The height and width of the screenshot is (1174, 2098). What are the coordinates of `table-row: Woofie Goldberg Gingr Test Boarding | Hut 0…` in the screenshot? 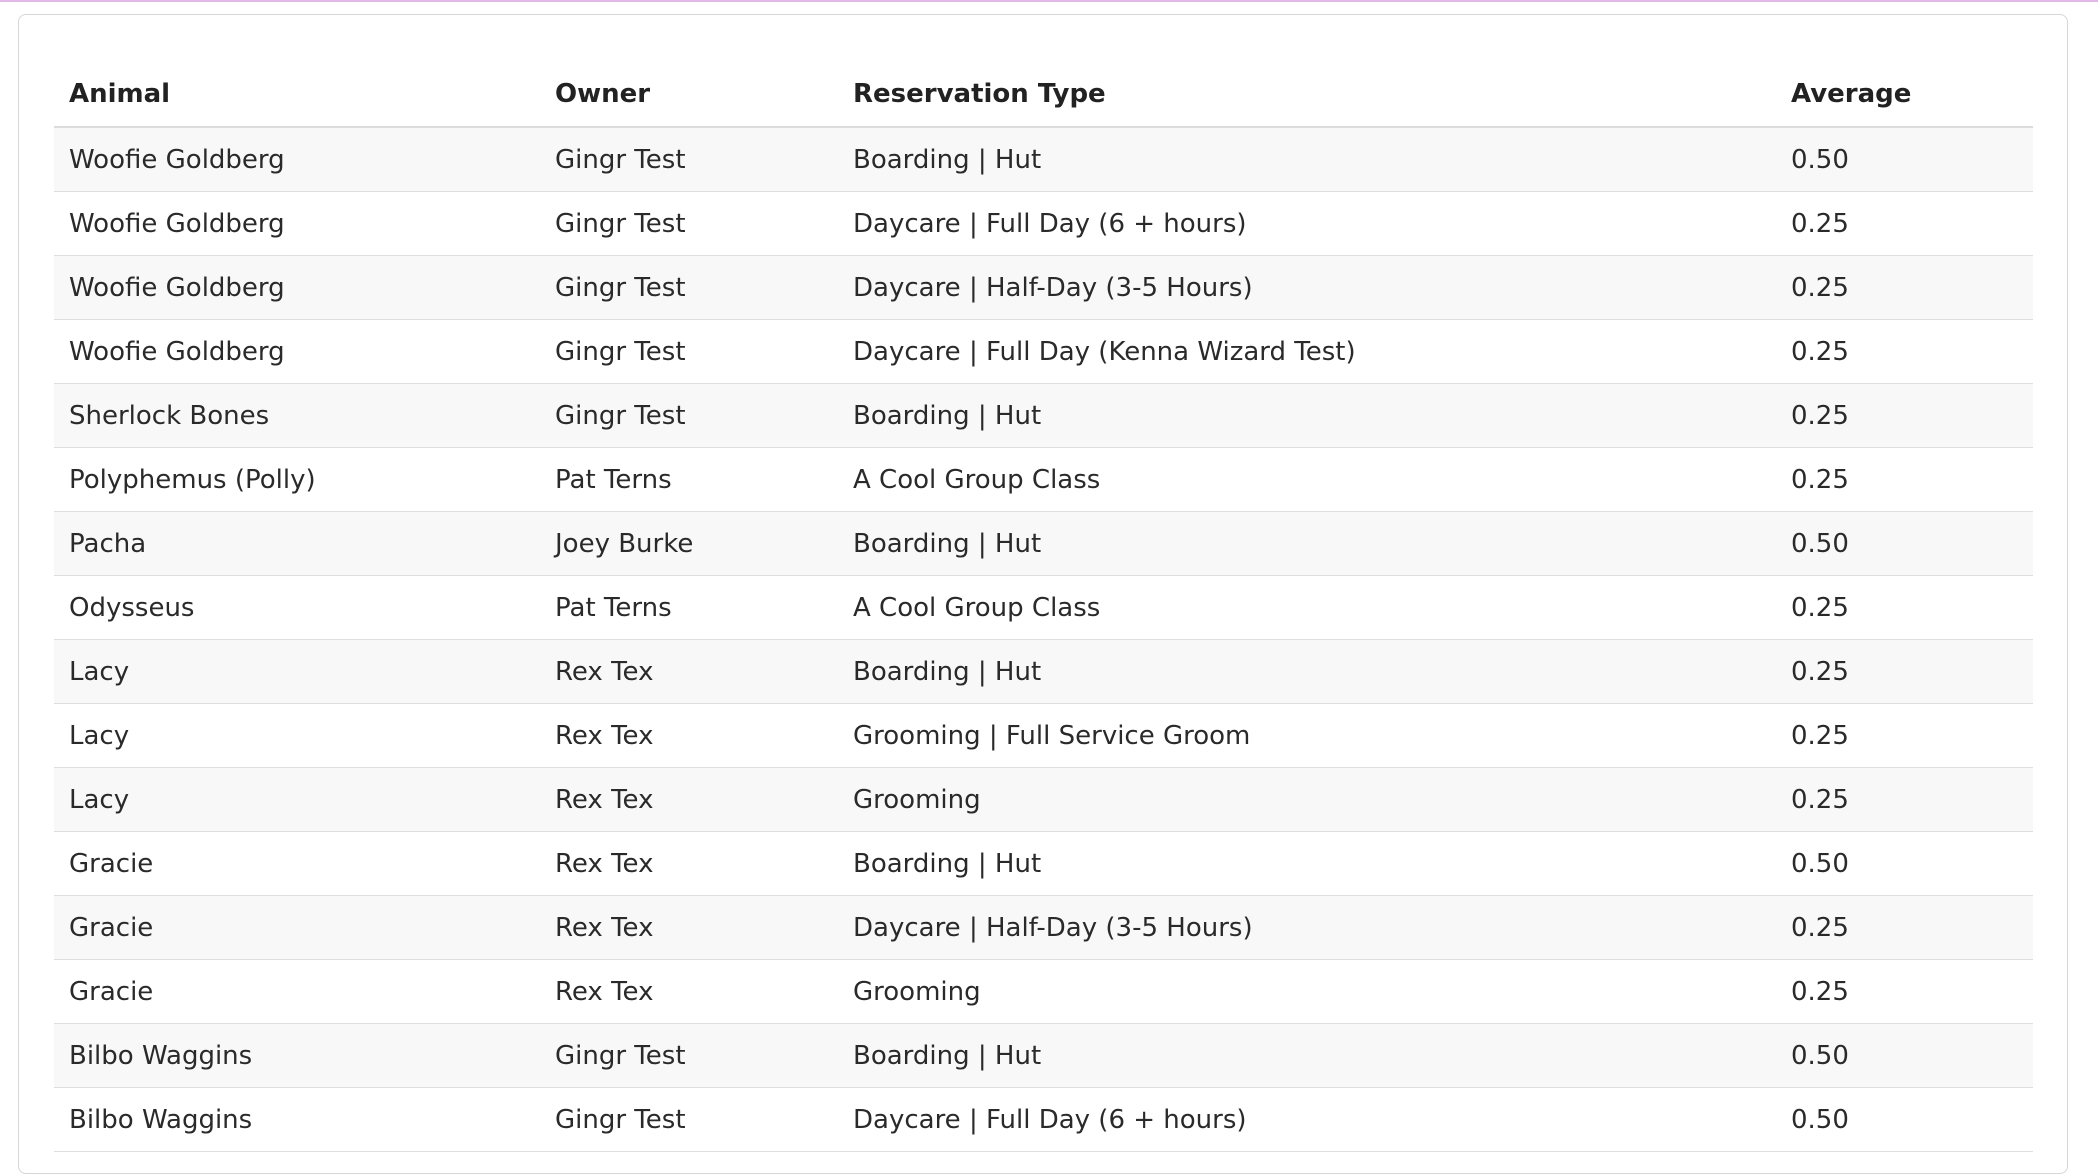 It's located at (1043, 159).